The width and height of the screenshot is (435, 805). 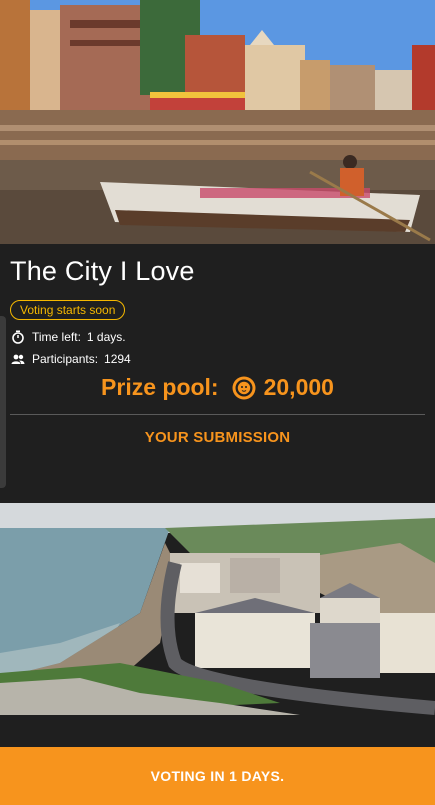 I want to click on side-drawer-handle, so click(x=3, y=402).